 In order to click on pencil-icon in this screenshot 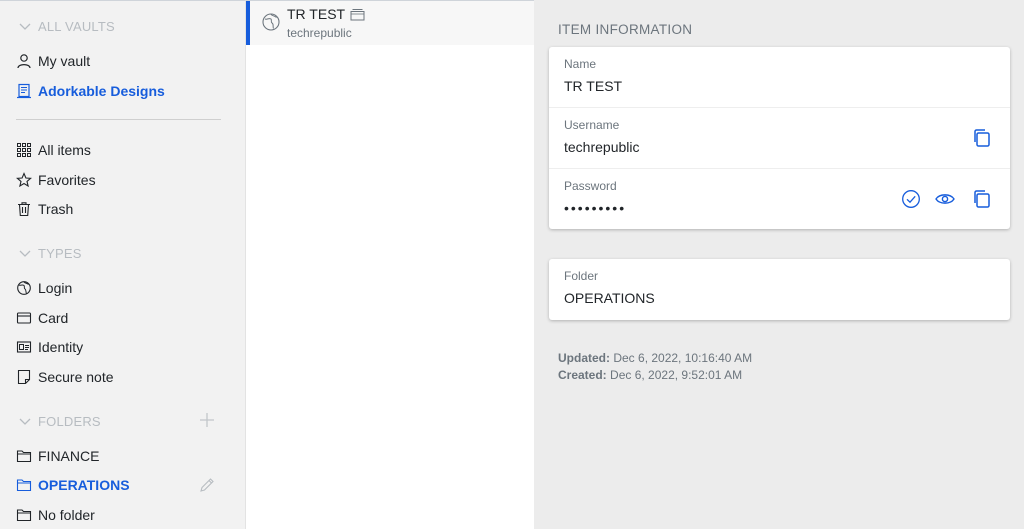, I will do `click(207, 485)`.